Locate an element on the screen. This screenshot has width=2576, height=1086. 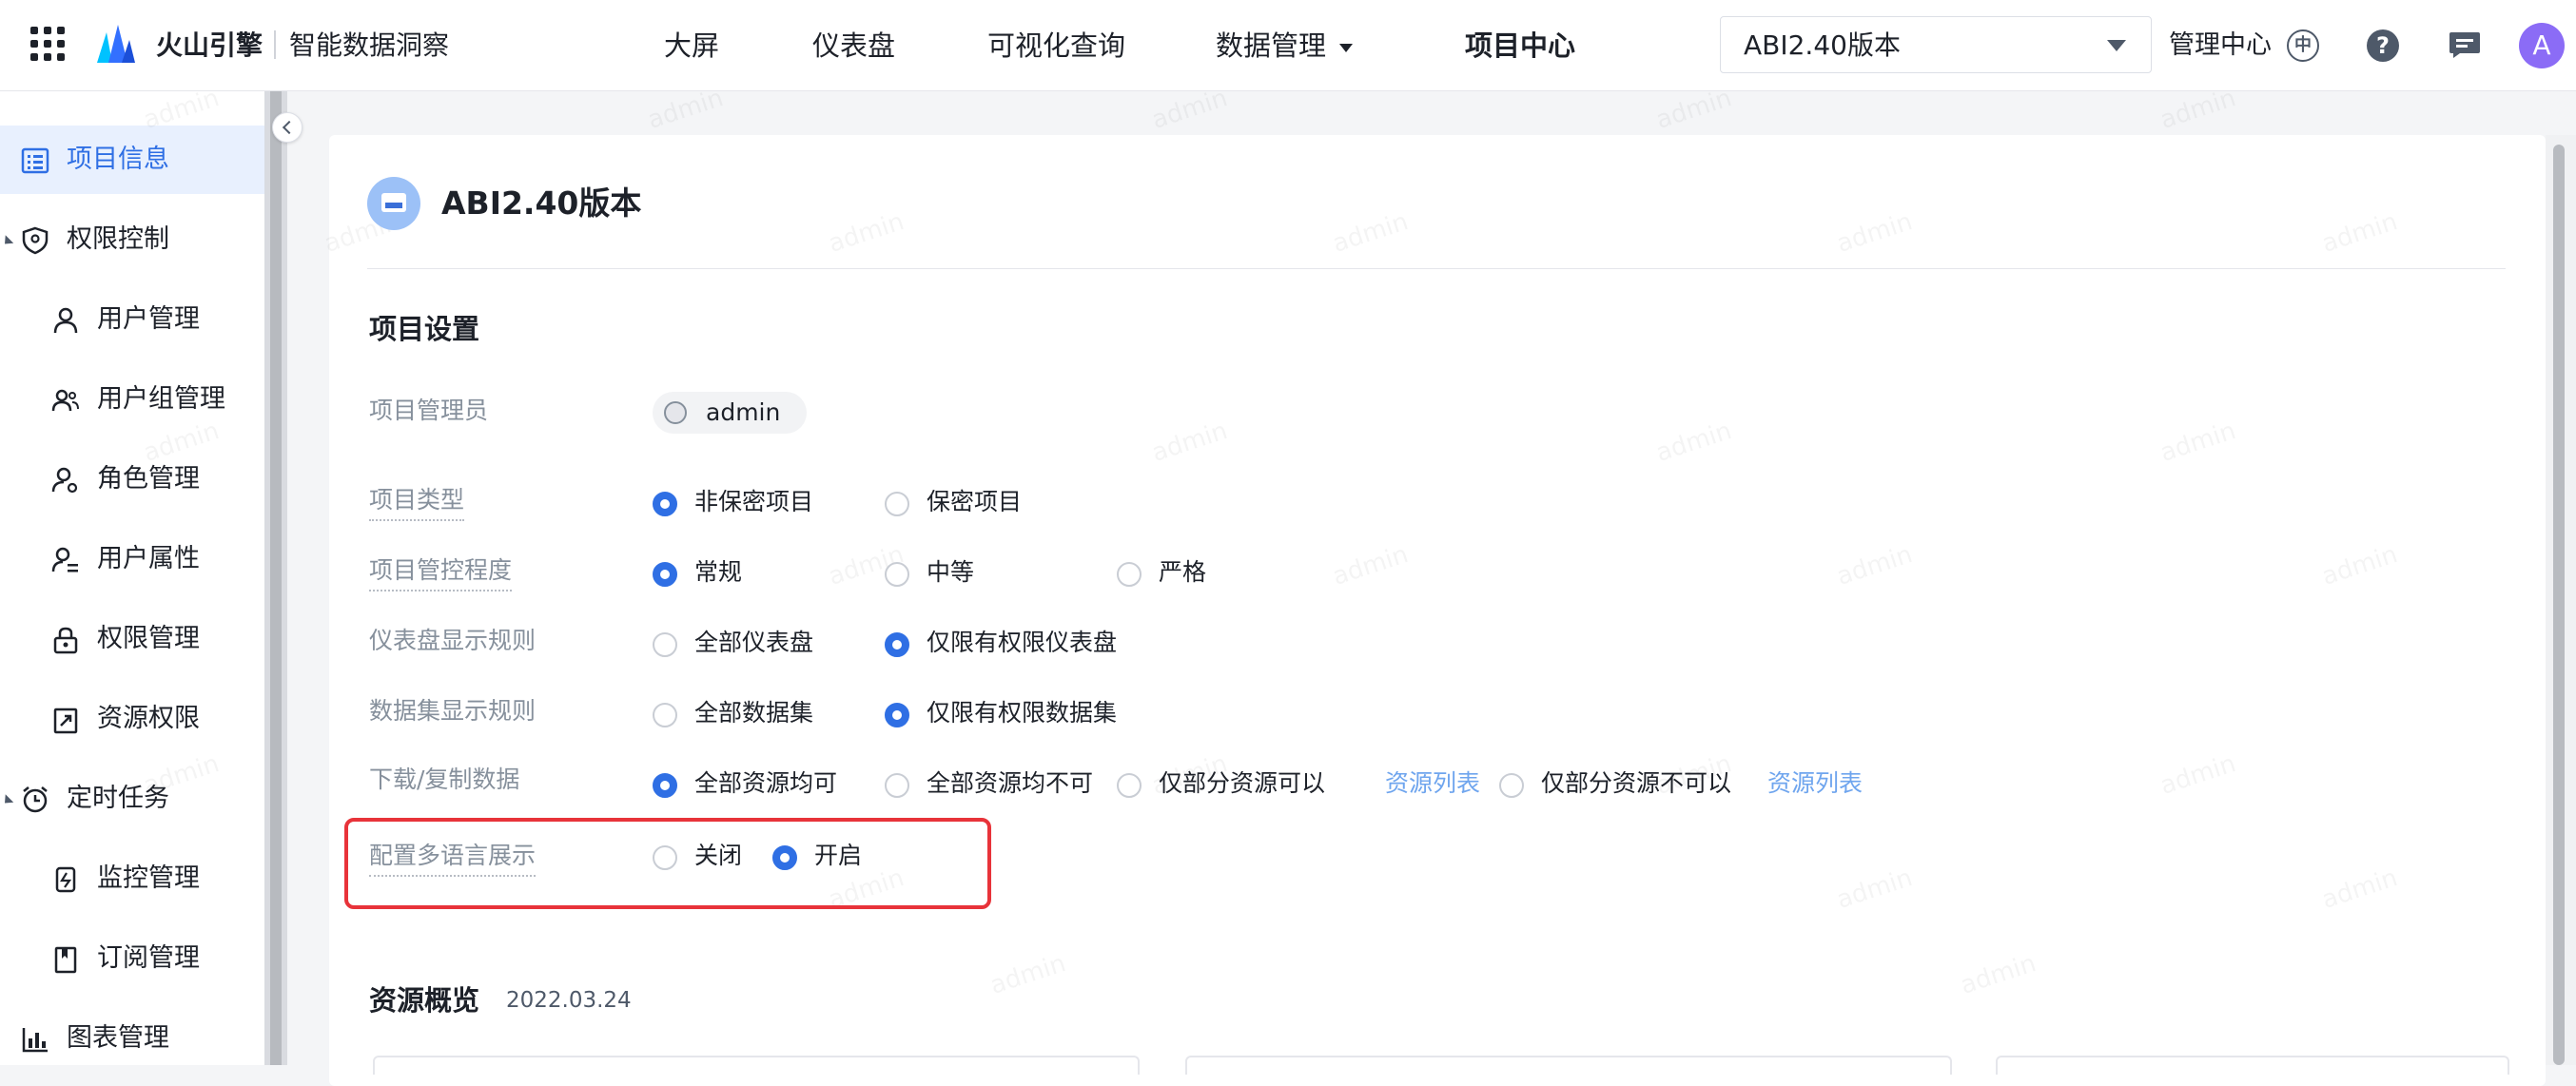
sidebar-item-role-management: 角色管理 is located at coordinates (132, 480).